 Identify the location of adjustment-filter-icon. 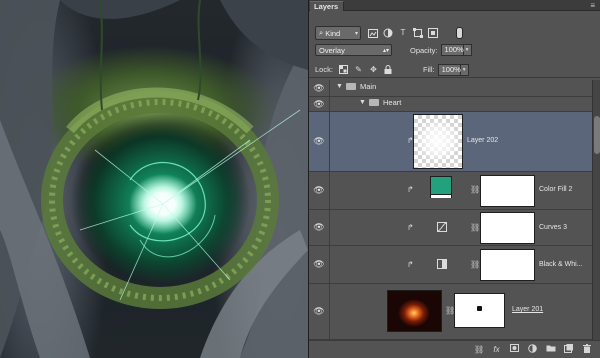
(388, 33).